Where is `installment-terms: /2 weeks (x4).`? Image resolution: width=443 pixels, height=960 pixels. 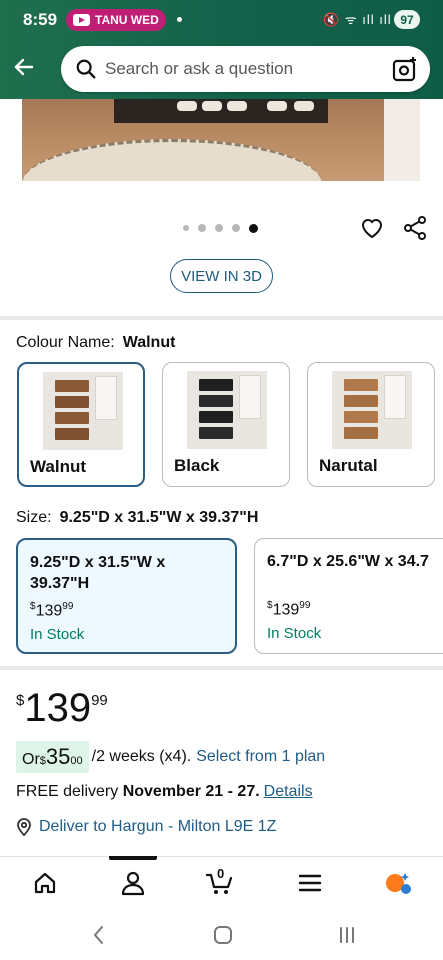 installment-terms: /2 weeks (x4). is located at coordinates (141, 756).